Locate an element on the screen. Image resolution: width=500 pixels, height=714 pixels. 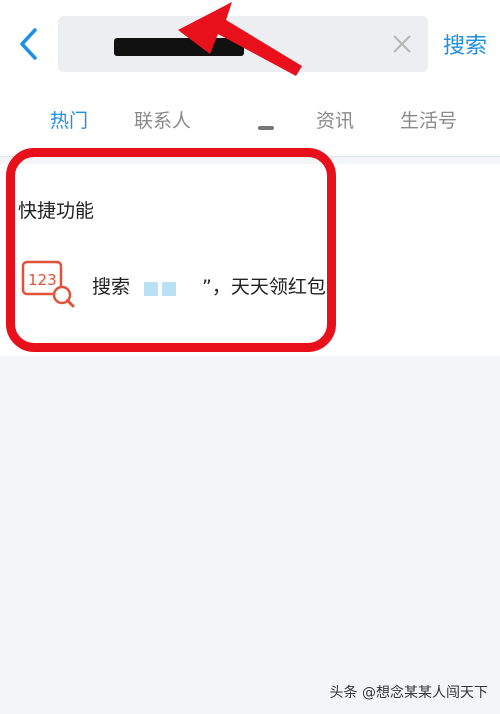
svg-text: 123 is located at coordinates (42, 280).